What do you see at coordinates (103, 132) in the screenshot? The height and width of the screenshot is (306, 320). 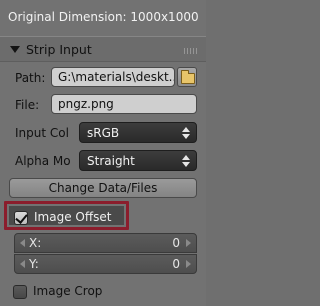 I see `input-color-value: sRGB` at bounding box center [103, 132].